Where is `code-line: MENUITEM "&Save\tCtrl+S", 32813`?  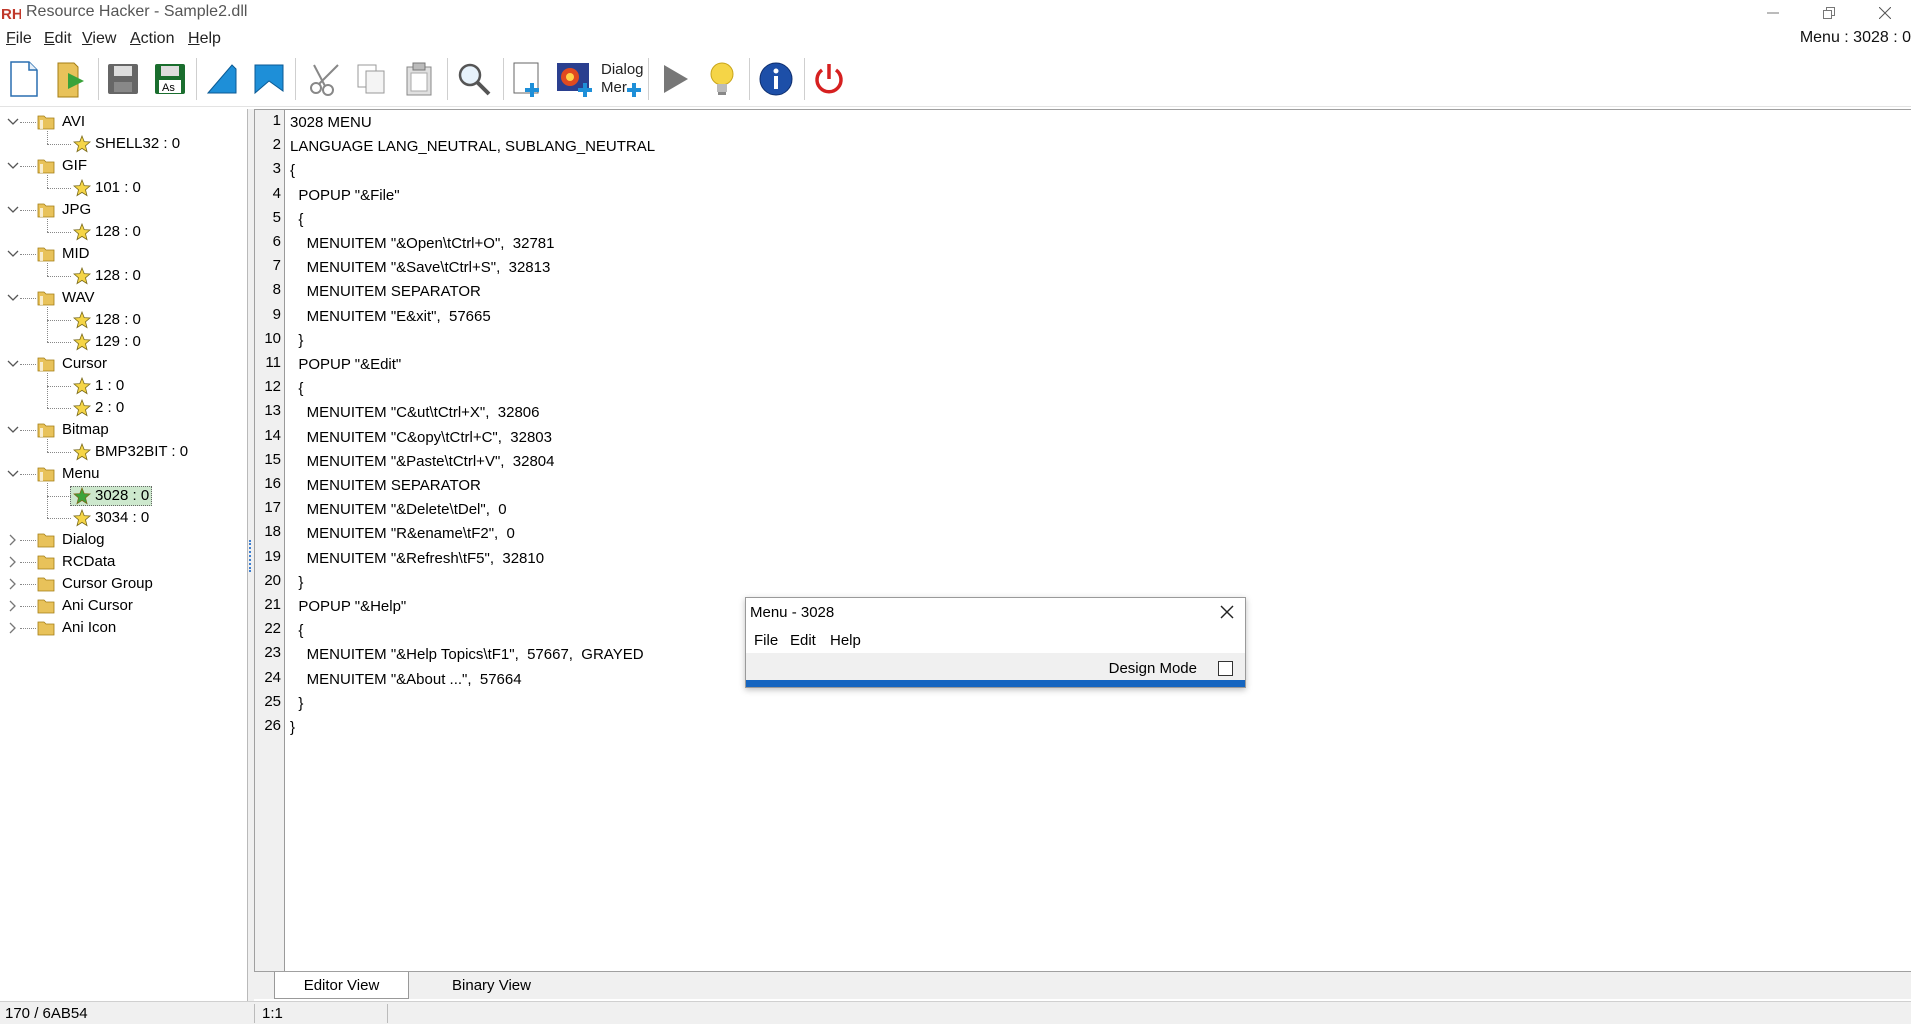 code-line: MENUITEM "&Save\tCtrl+S", 32813 is located at coordinates (420, 267).